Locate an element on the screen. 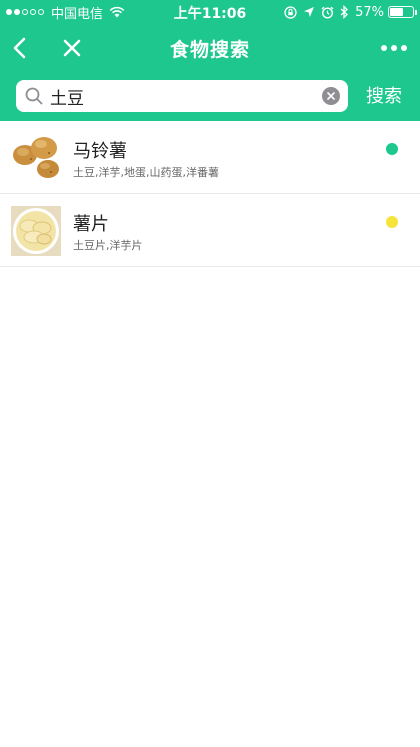 This screenshot has height=747, width=420. bluetooth-icon is located at coordinates (344, 12).